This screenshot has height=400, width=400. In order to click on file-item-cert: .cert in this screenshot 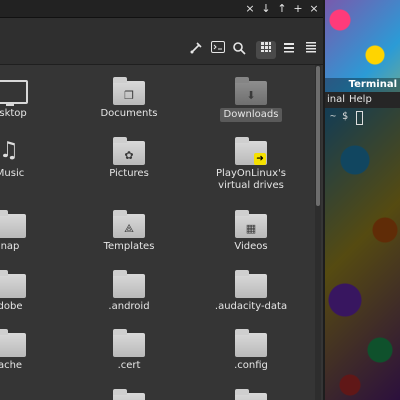, I will do `click(129, 349)`.